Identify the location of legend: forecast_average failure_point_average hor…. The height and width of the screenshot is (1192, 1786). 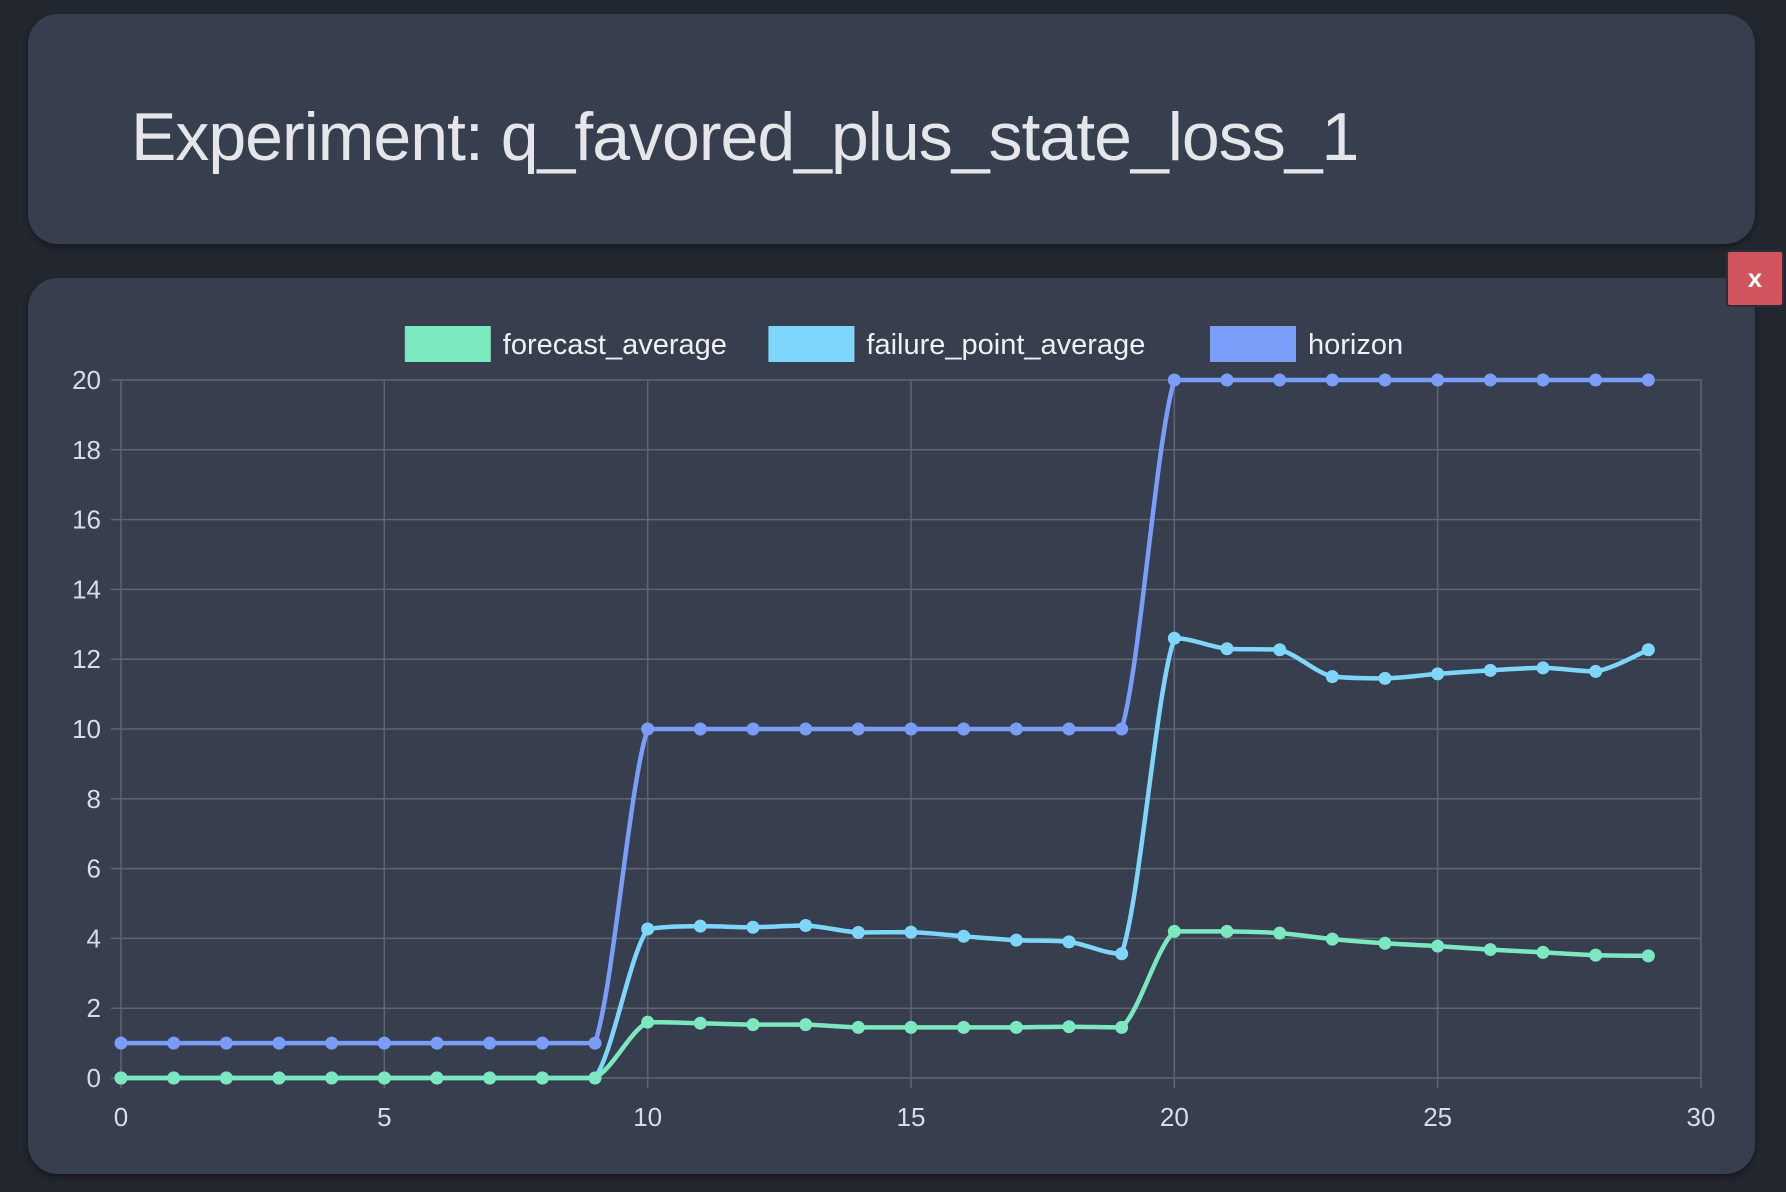
(903, 344).